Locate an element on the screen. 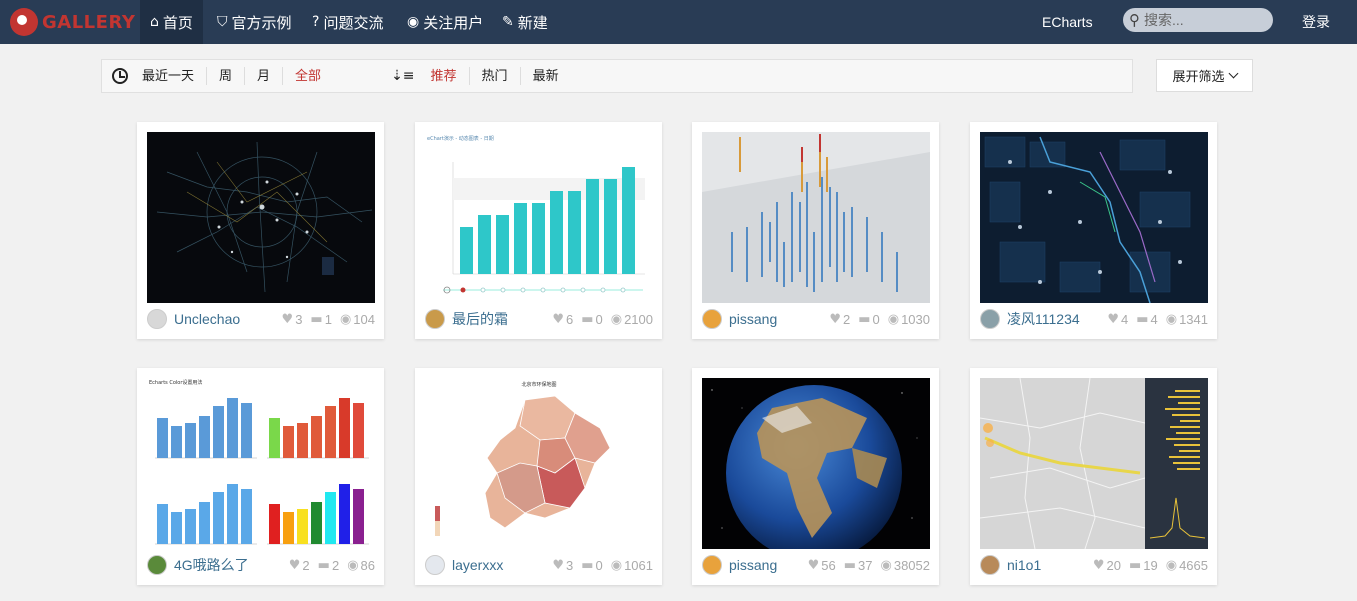 This screenshot has height=601, width=1357. nav-home: ⌂ 首页 is located at coordinates (171, 22).